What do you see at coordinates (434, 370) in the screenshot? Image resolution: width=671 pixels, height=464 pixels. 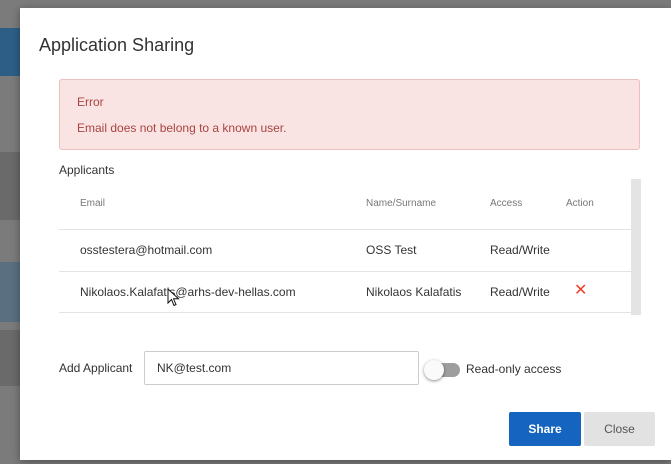 I see `toggle-knob` at bounding box center [434, 370].